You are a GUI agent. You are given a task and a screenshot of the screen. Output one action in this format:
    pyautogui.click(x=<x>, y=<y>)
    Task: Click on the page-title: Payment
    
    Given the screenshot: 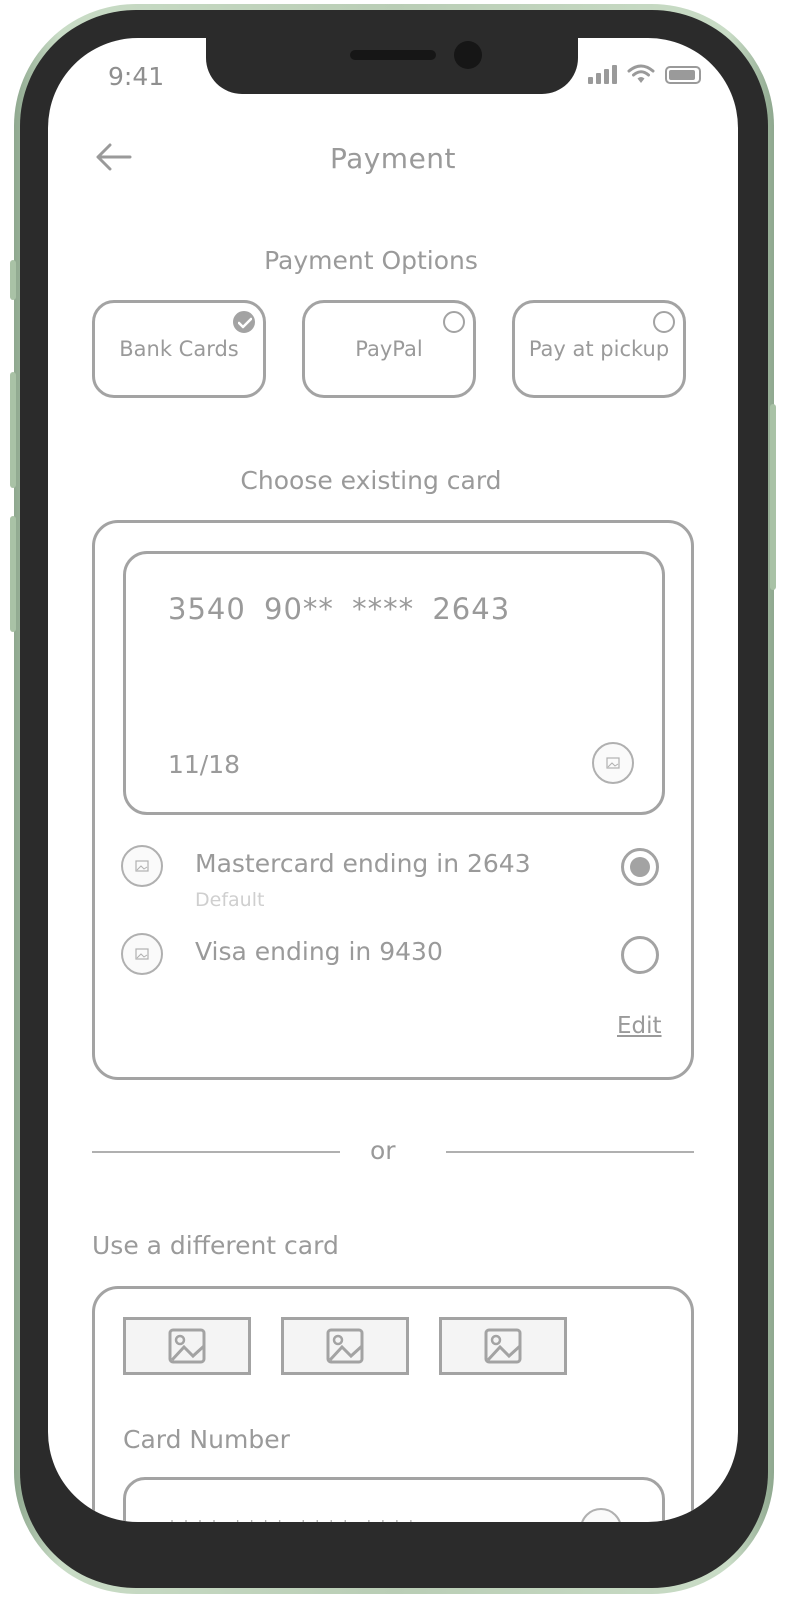 What is the action you would take?
    pyautogui.click(x=393, y=158)
    